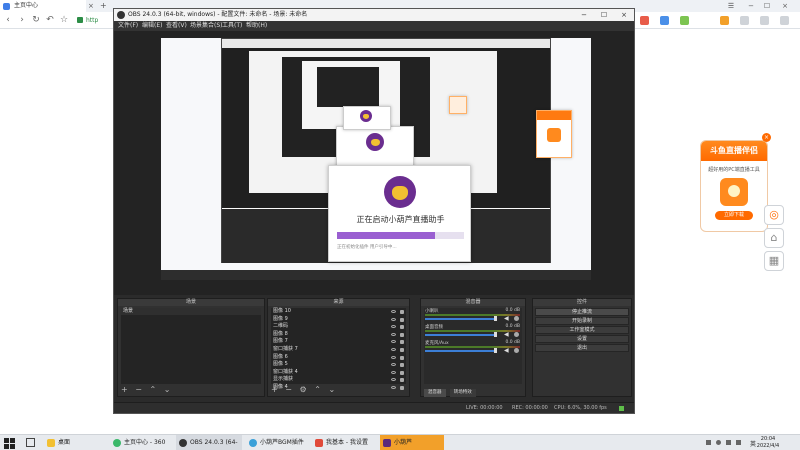  Describe the element at coordinates (412, 442) in the screenshot. I see `taskbar-item-xiaohulu: 小葫芦` at that location.